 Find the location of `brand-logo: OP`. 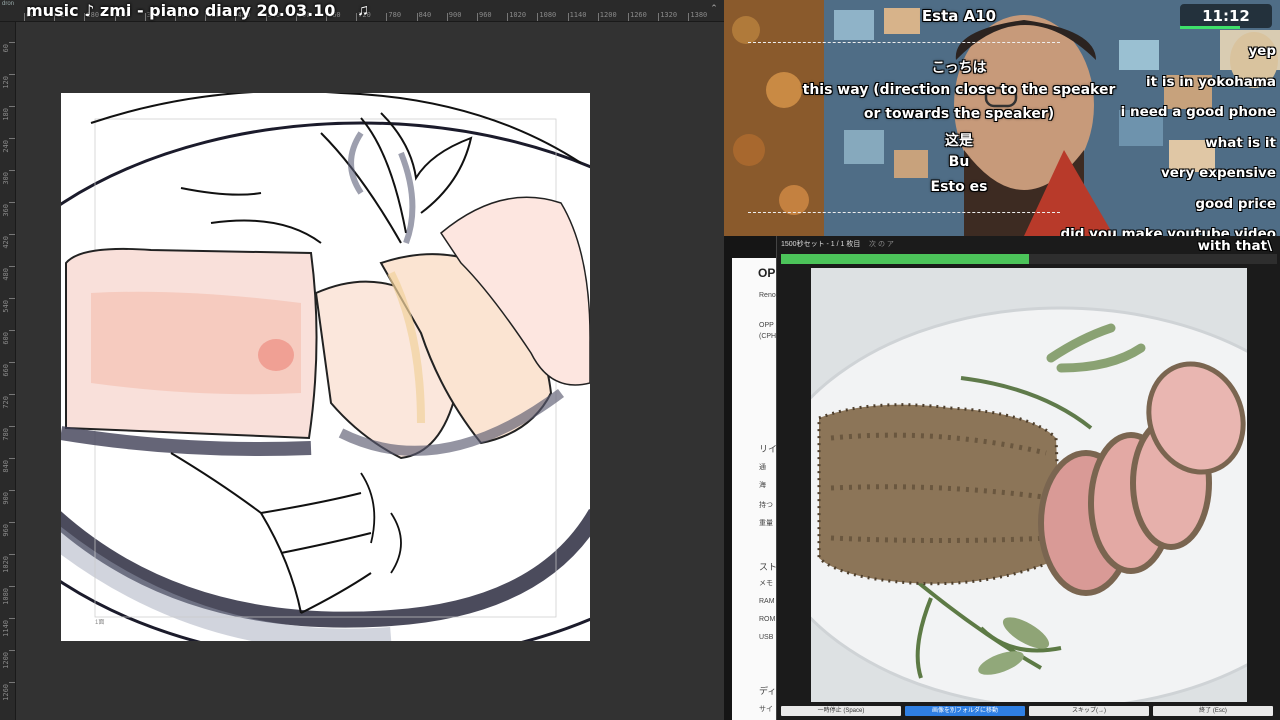

brand-logo: OP is located at coordinates (767, 273).